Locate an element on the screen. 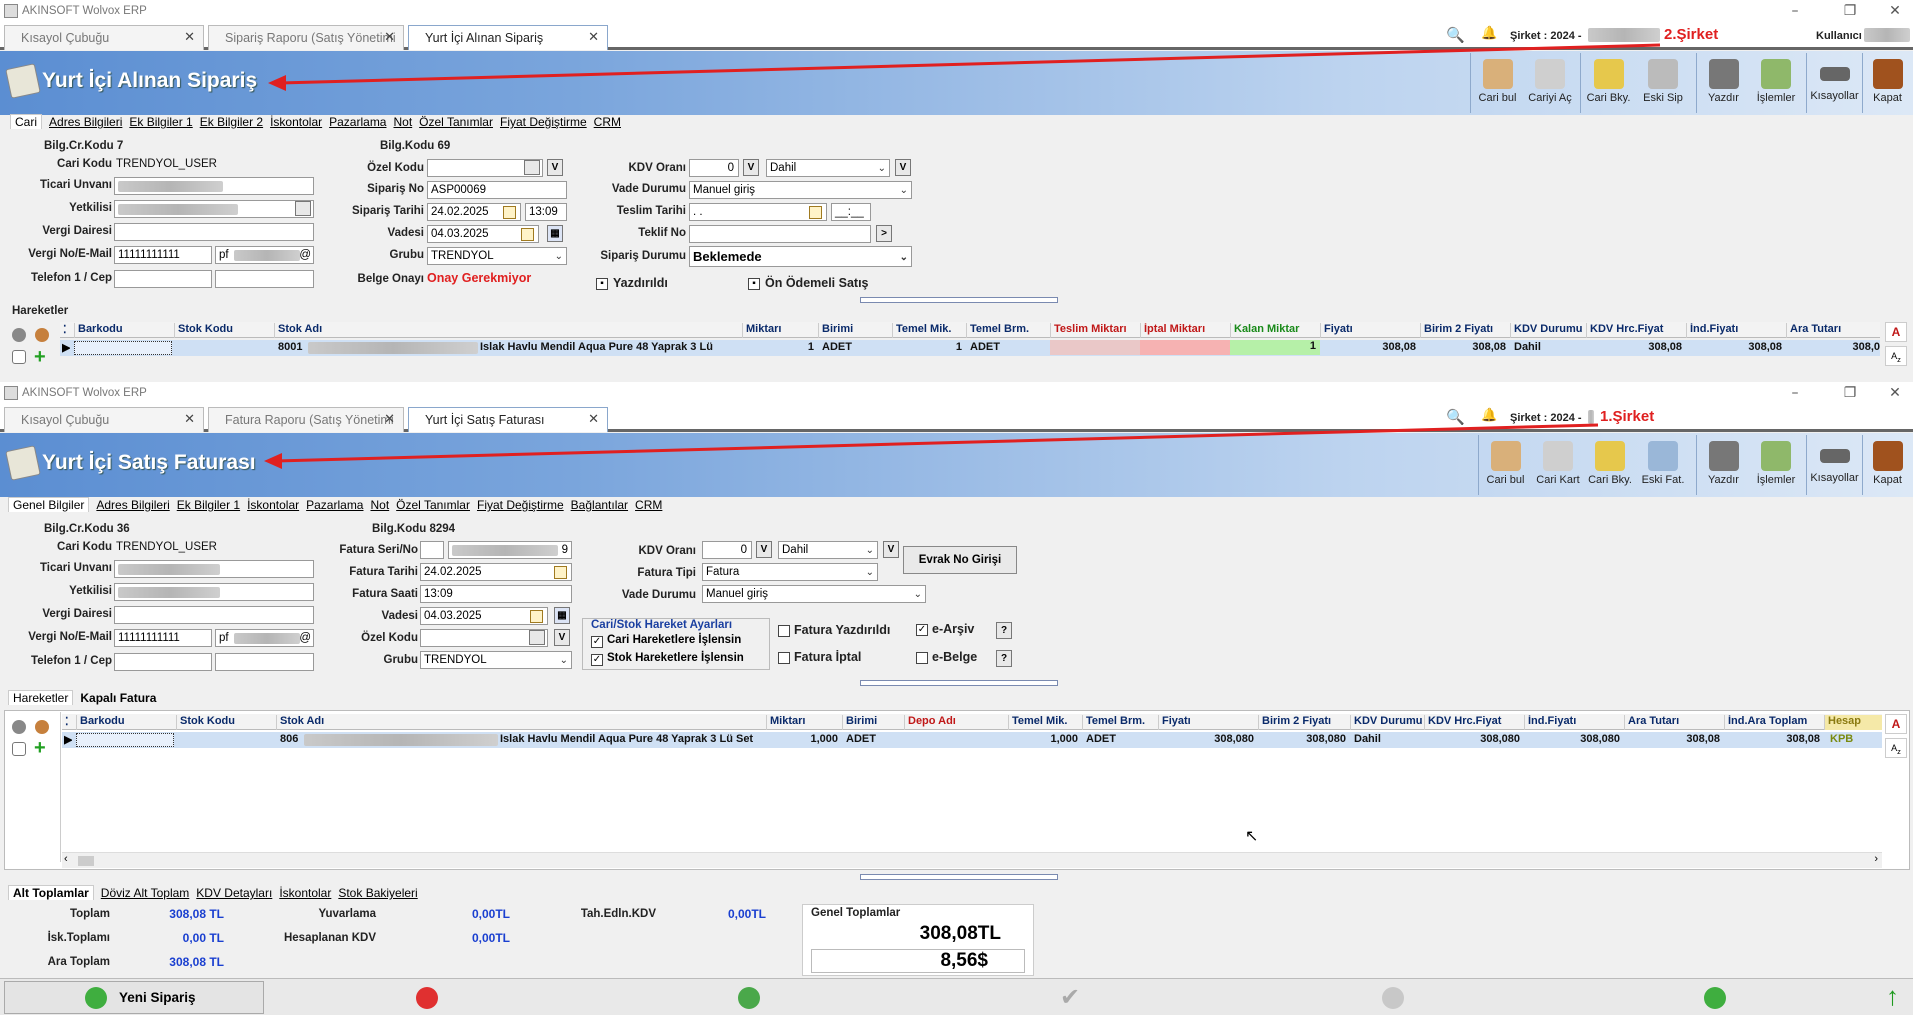  arrow-top is located at coordinates (970, 64).